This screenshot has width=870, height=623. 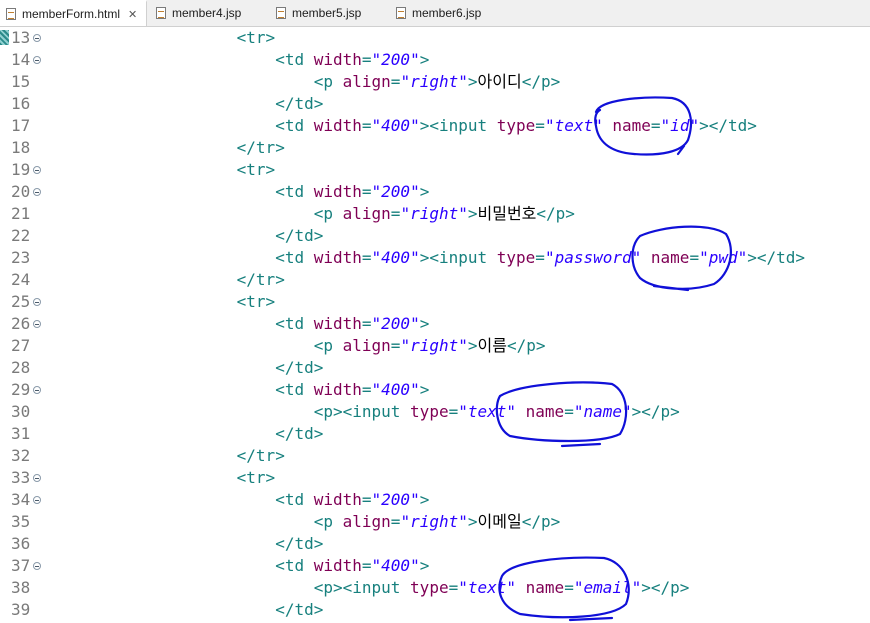 What do you see at coordinates (776, 257) in the screenshot?
I see `code-token-tag: ></td>` at bounding box center [776, 257].